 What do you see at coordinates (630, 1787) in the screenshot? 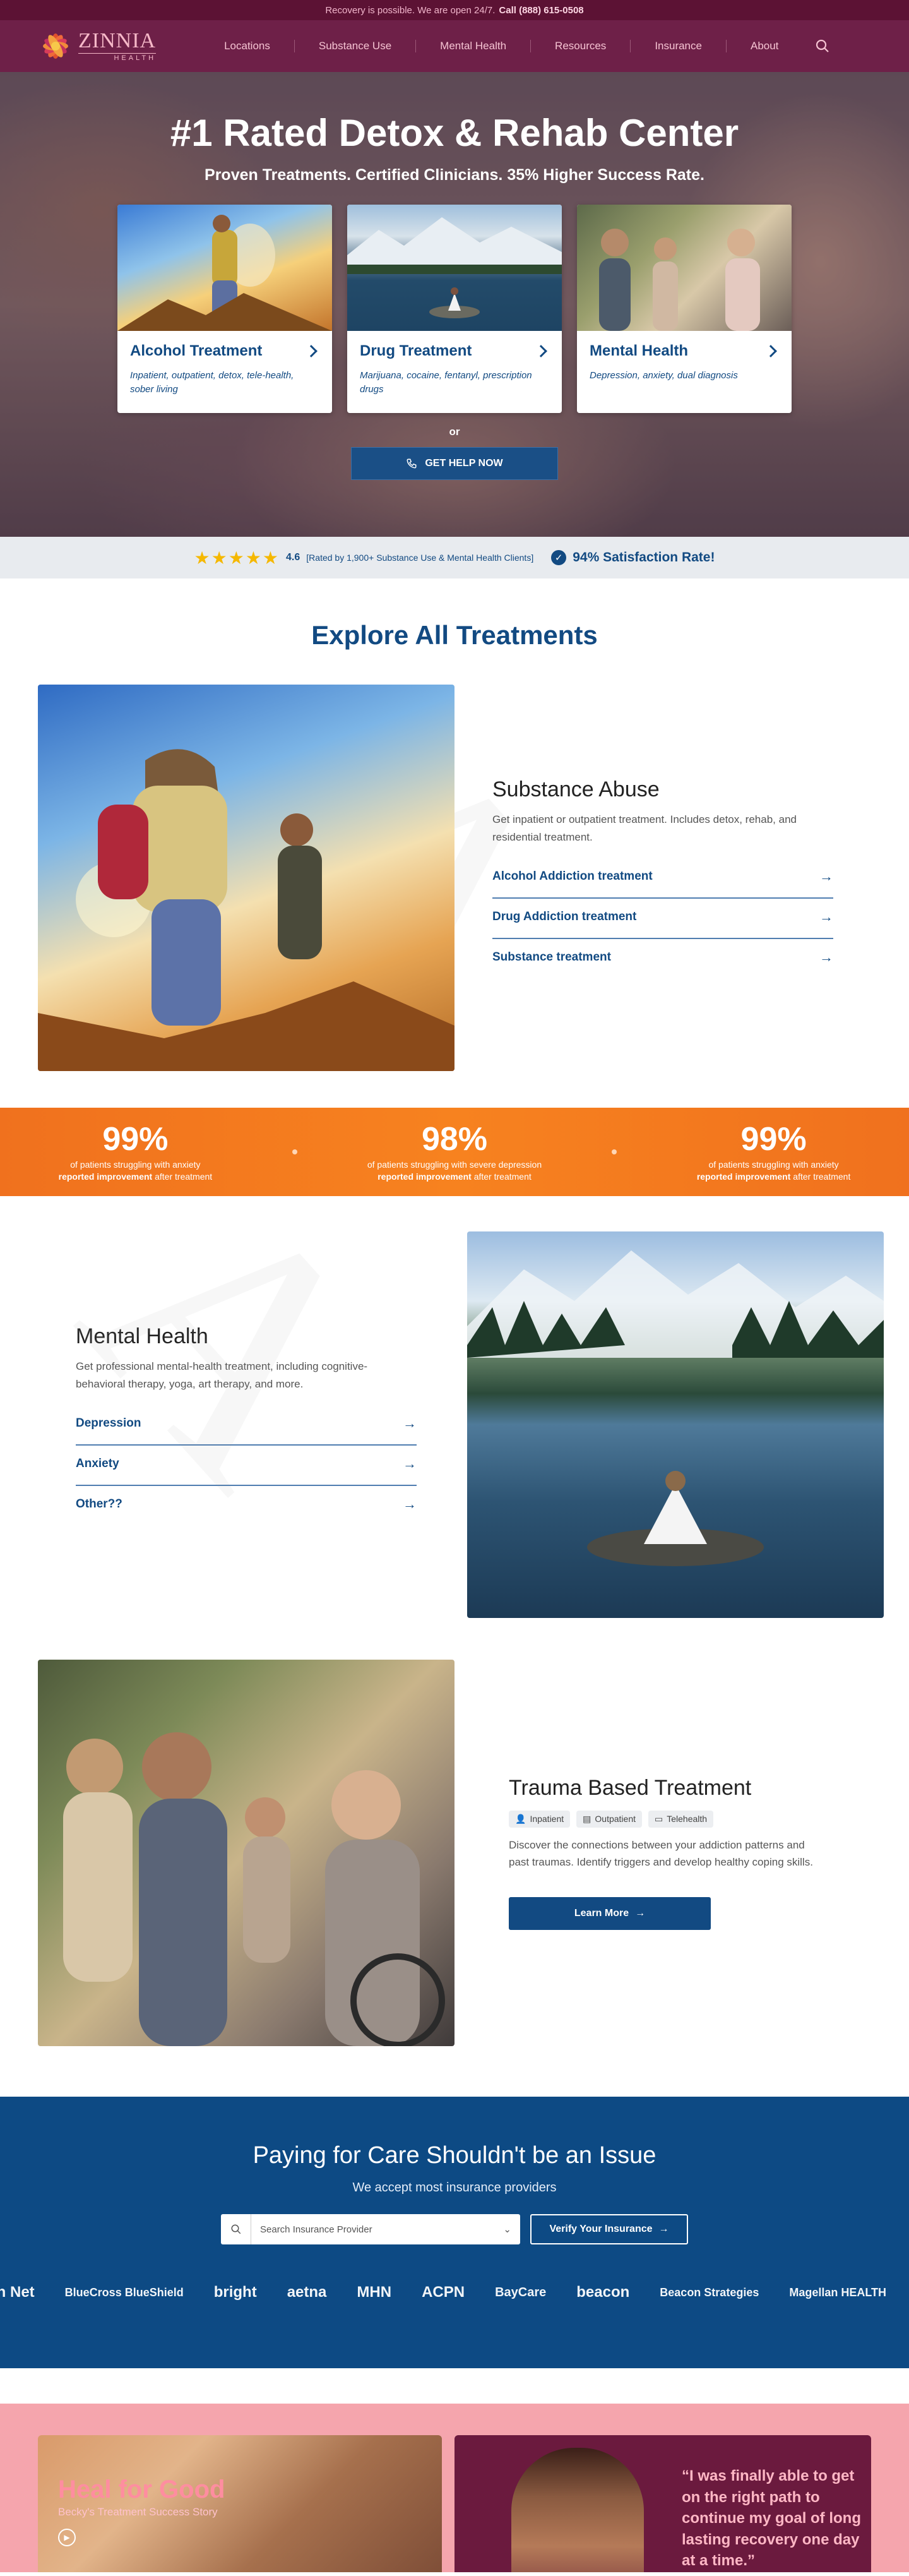
I see `section-heading: Trauma Based Treatment` at bounding box center [630, 1787].